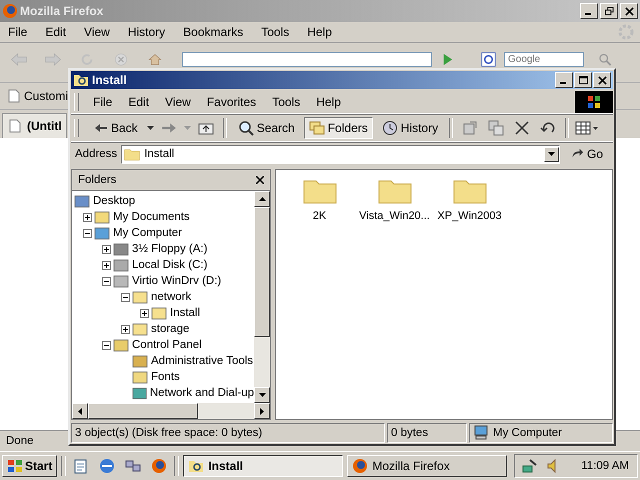  I want to click on tree-item: Local Disk (C:), so click(170, 265).